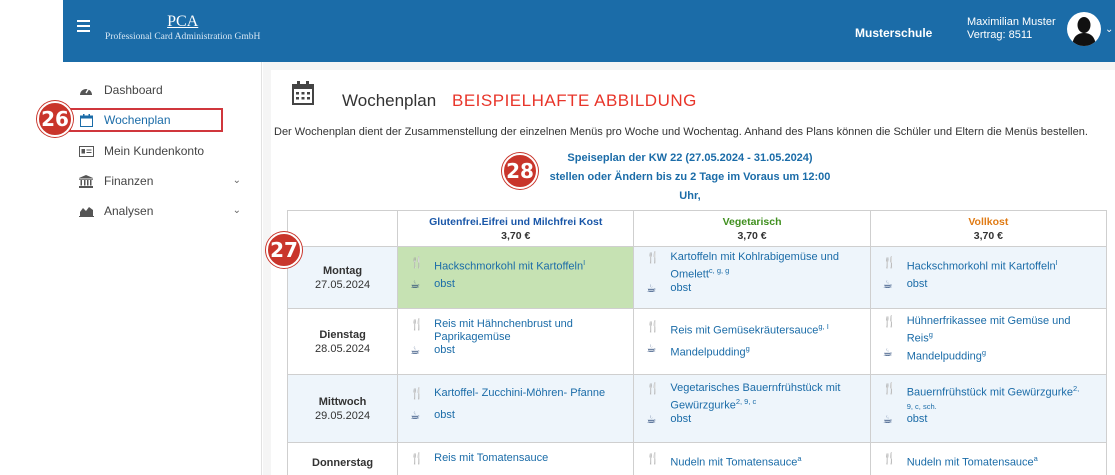  Describe the element at coordinates (55, 119) in the screenshot. I see `annotation-badge-26: 26` at that location.